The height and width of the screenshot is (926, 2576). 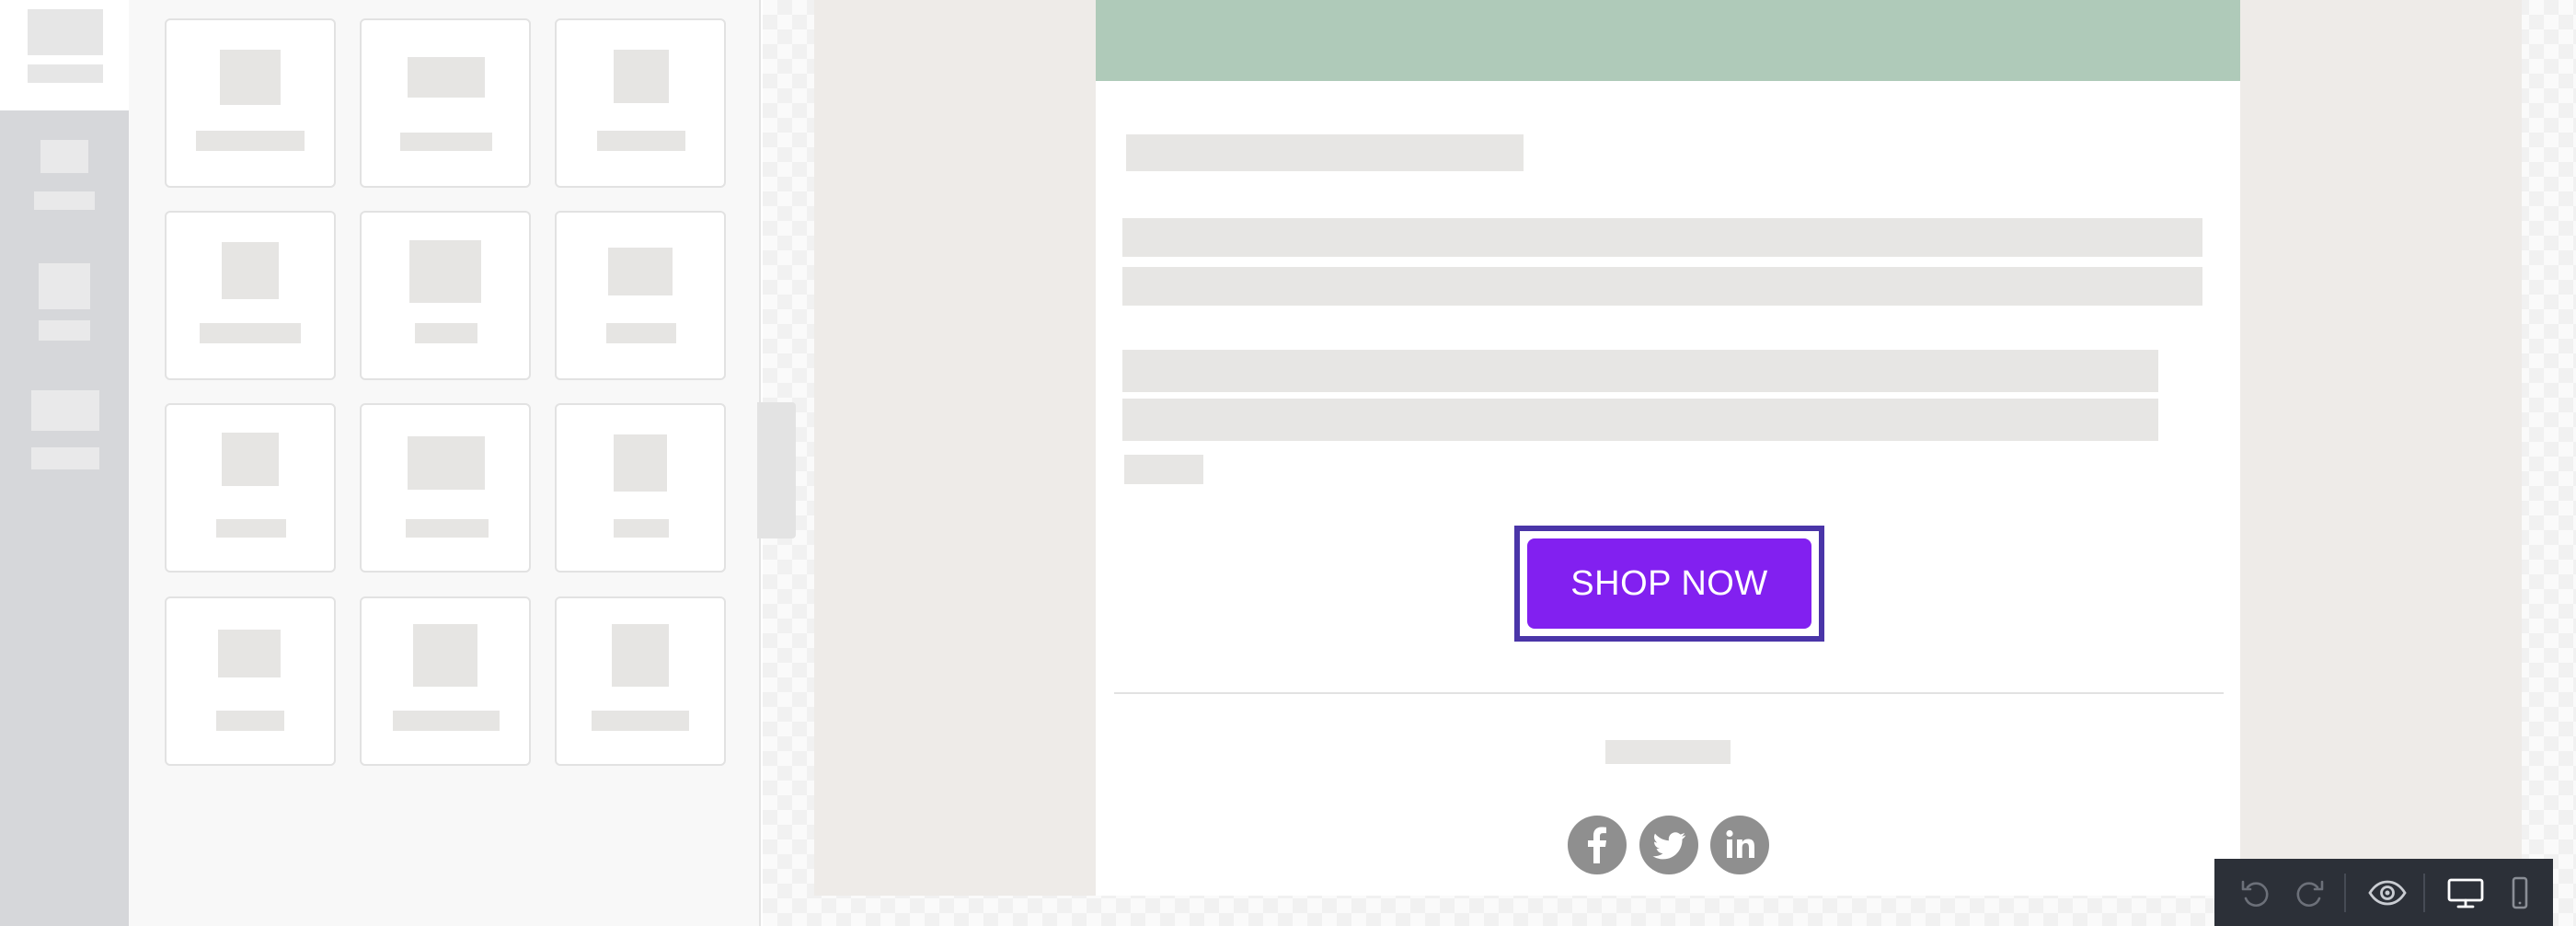 I want to click on twitter-icon, so click(x=1668, y=845).